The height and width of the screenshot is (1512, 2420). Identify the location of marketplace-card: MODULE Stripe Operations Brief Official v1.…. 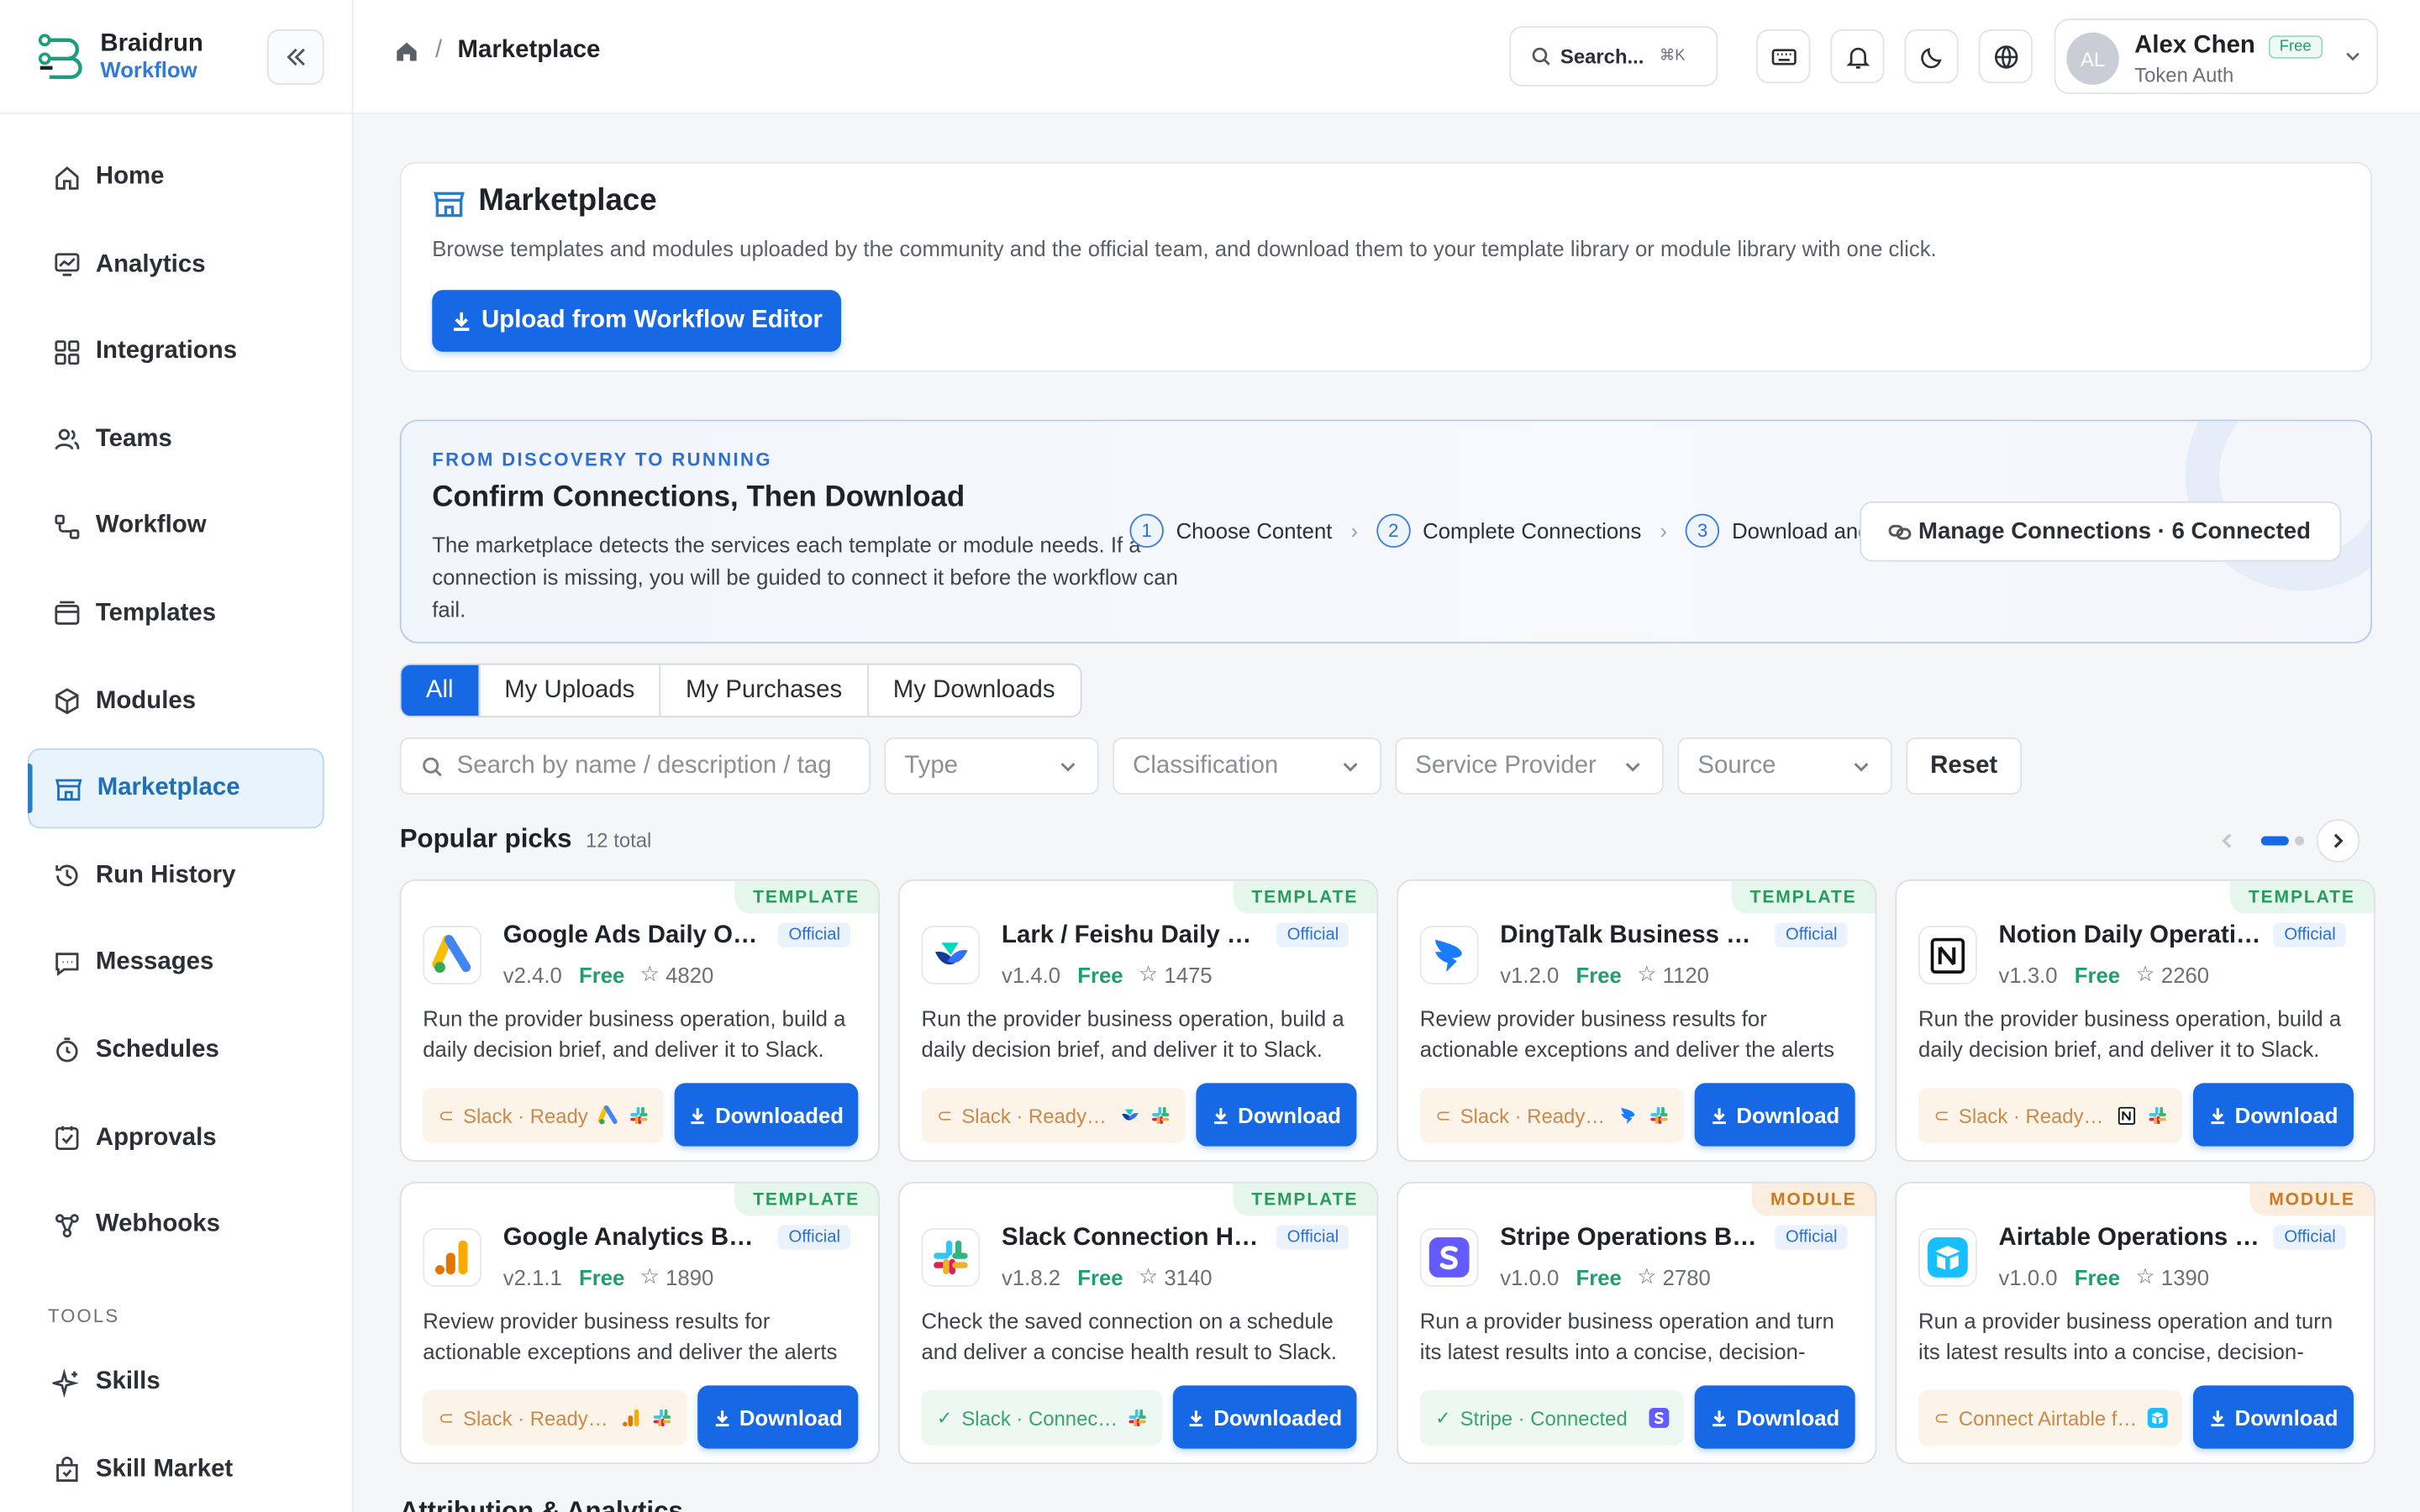
(1637, 1323).